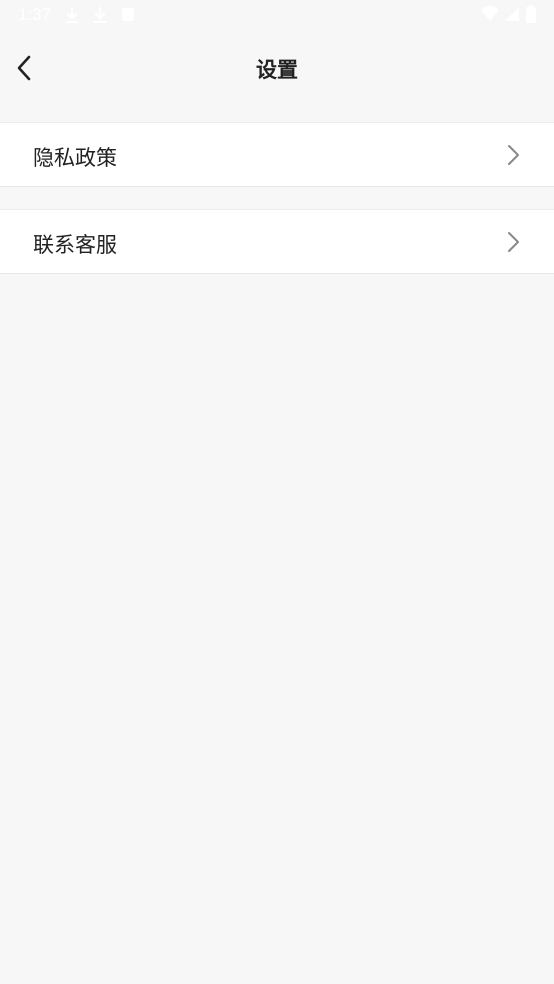  What do you see at coordinates (277, 154) in the screenshot?
I see `privacy-policy-item: 隐私政策` at bounding box center [277, 154].